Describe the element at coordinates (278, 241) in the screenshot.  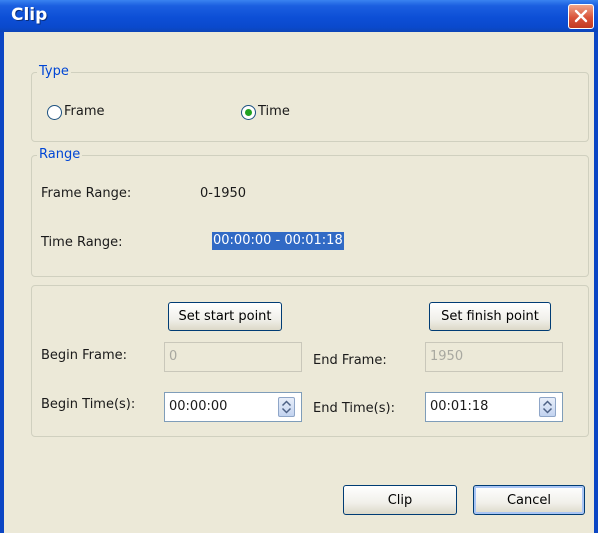
I see `time-range-value: 00:00:00 - 00:01:18` at that location.